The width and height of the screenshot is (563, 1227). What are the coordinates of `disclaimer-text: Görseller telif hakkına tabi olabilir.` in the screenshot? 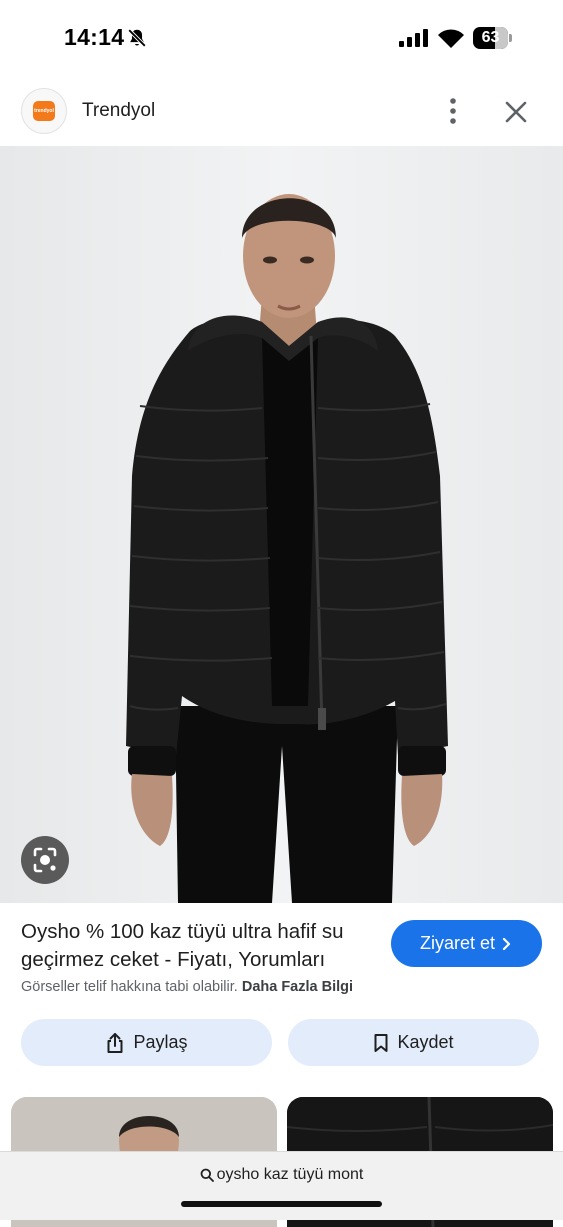 It's located at (129, 987).